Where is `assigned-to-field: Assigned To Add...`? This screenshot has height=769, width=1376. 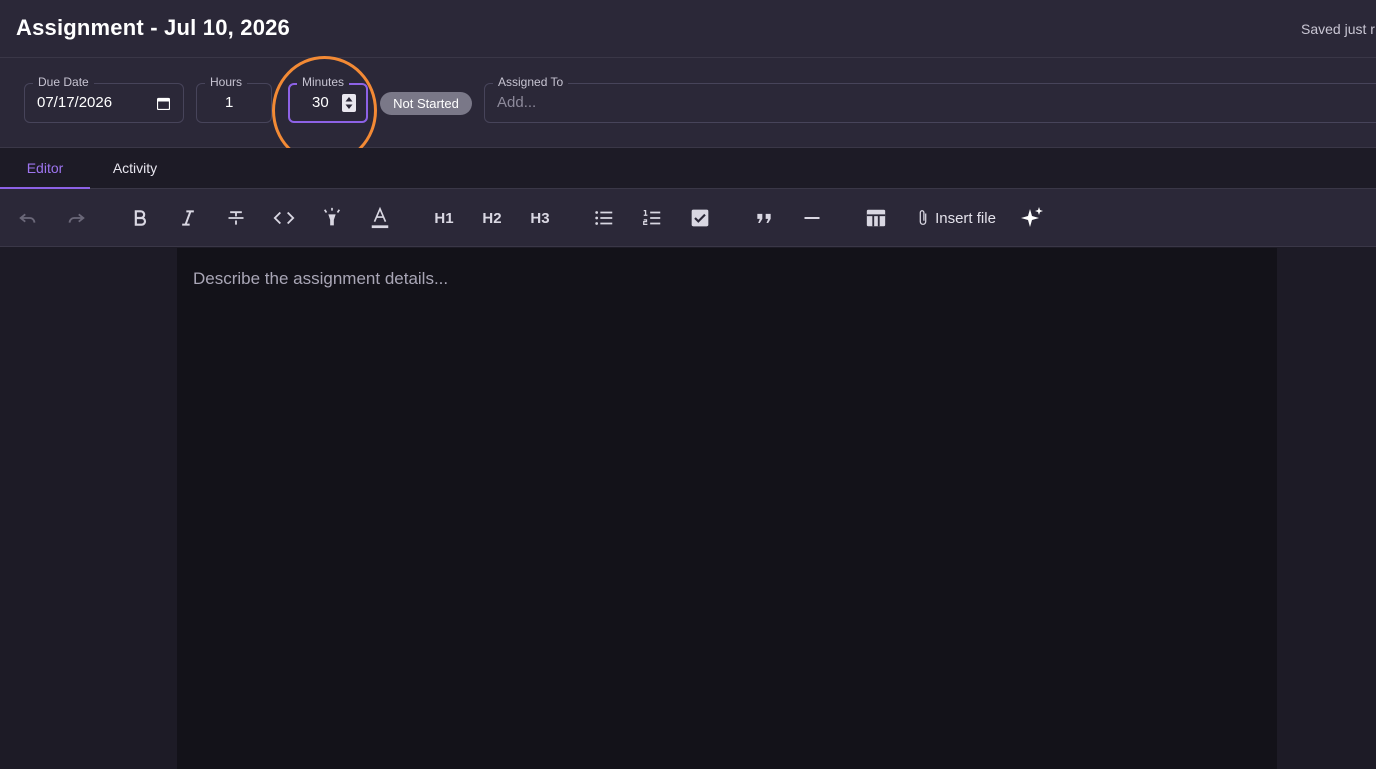
assigned-to-field: Assigned To Add... is located at coordinates (930, 99).